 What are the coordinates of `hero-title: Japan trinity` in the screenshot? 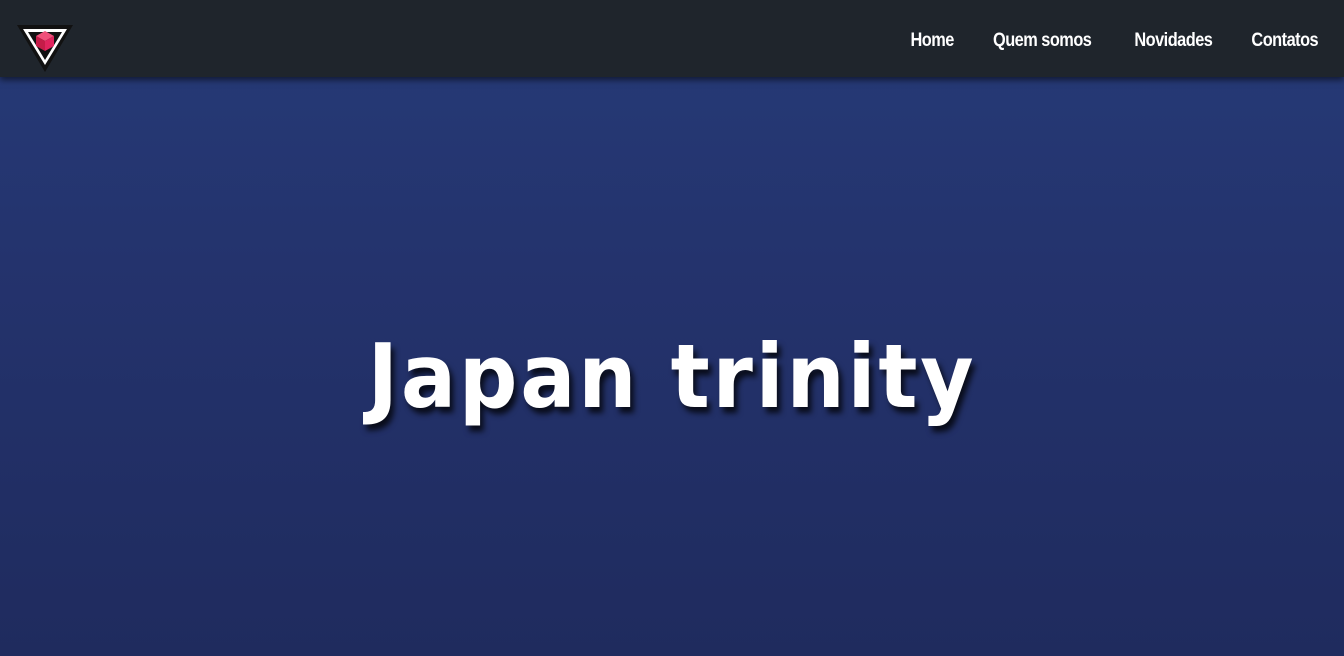 It's located at (672, 376).